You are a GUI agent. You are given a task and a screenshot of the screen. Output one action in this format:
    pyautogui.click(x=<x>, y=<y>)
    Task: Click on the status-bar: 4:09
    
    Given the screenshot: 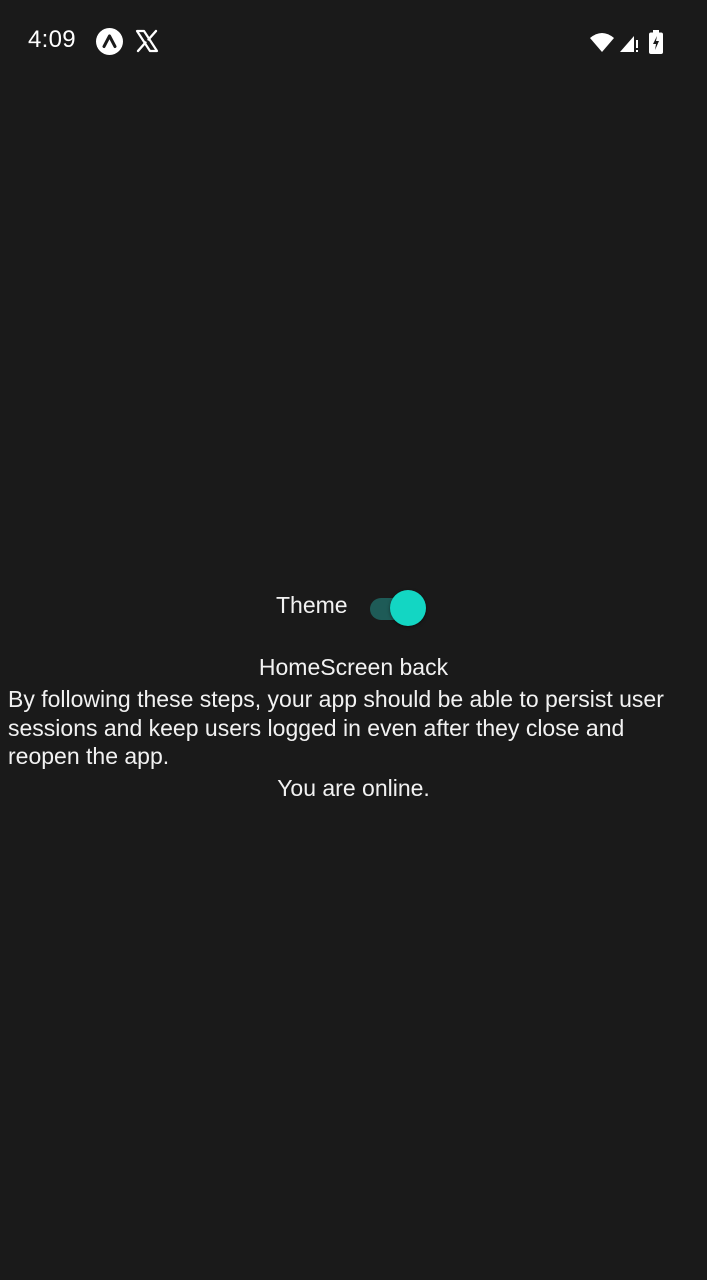 What is the action you would take?
    pyautogui.click(x=353, y=42)
    